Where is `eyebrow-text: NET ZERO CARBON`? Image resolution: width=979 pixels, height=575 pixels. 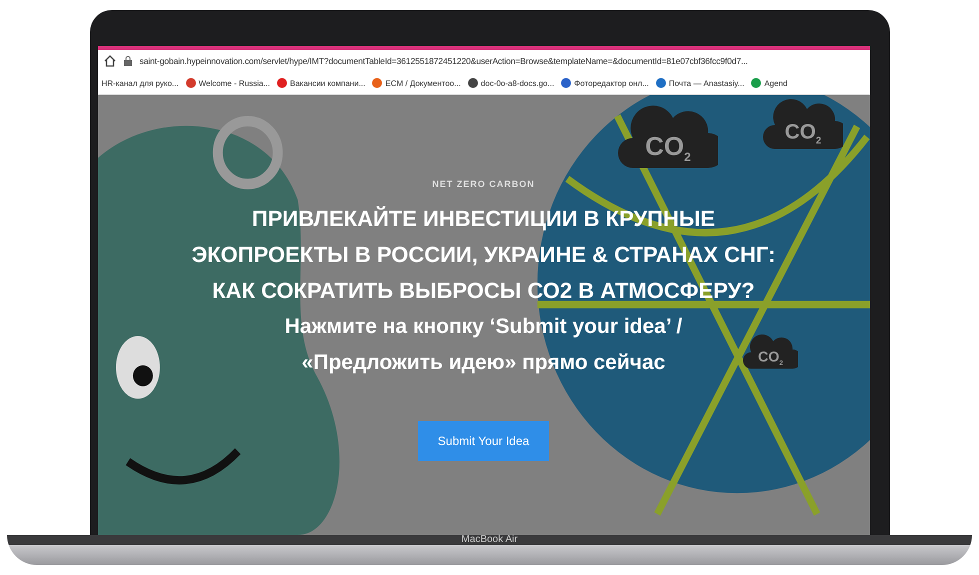 eyebrow-text: NET ZERO CARBON is located at coordinates (483, 184).